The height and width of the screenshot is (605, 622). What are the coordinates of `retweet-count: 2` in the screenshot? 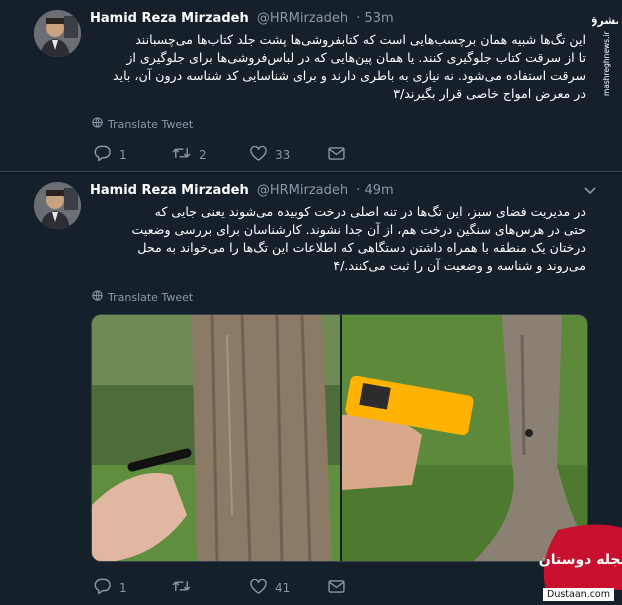 It's located at (203, 154).